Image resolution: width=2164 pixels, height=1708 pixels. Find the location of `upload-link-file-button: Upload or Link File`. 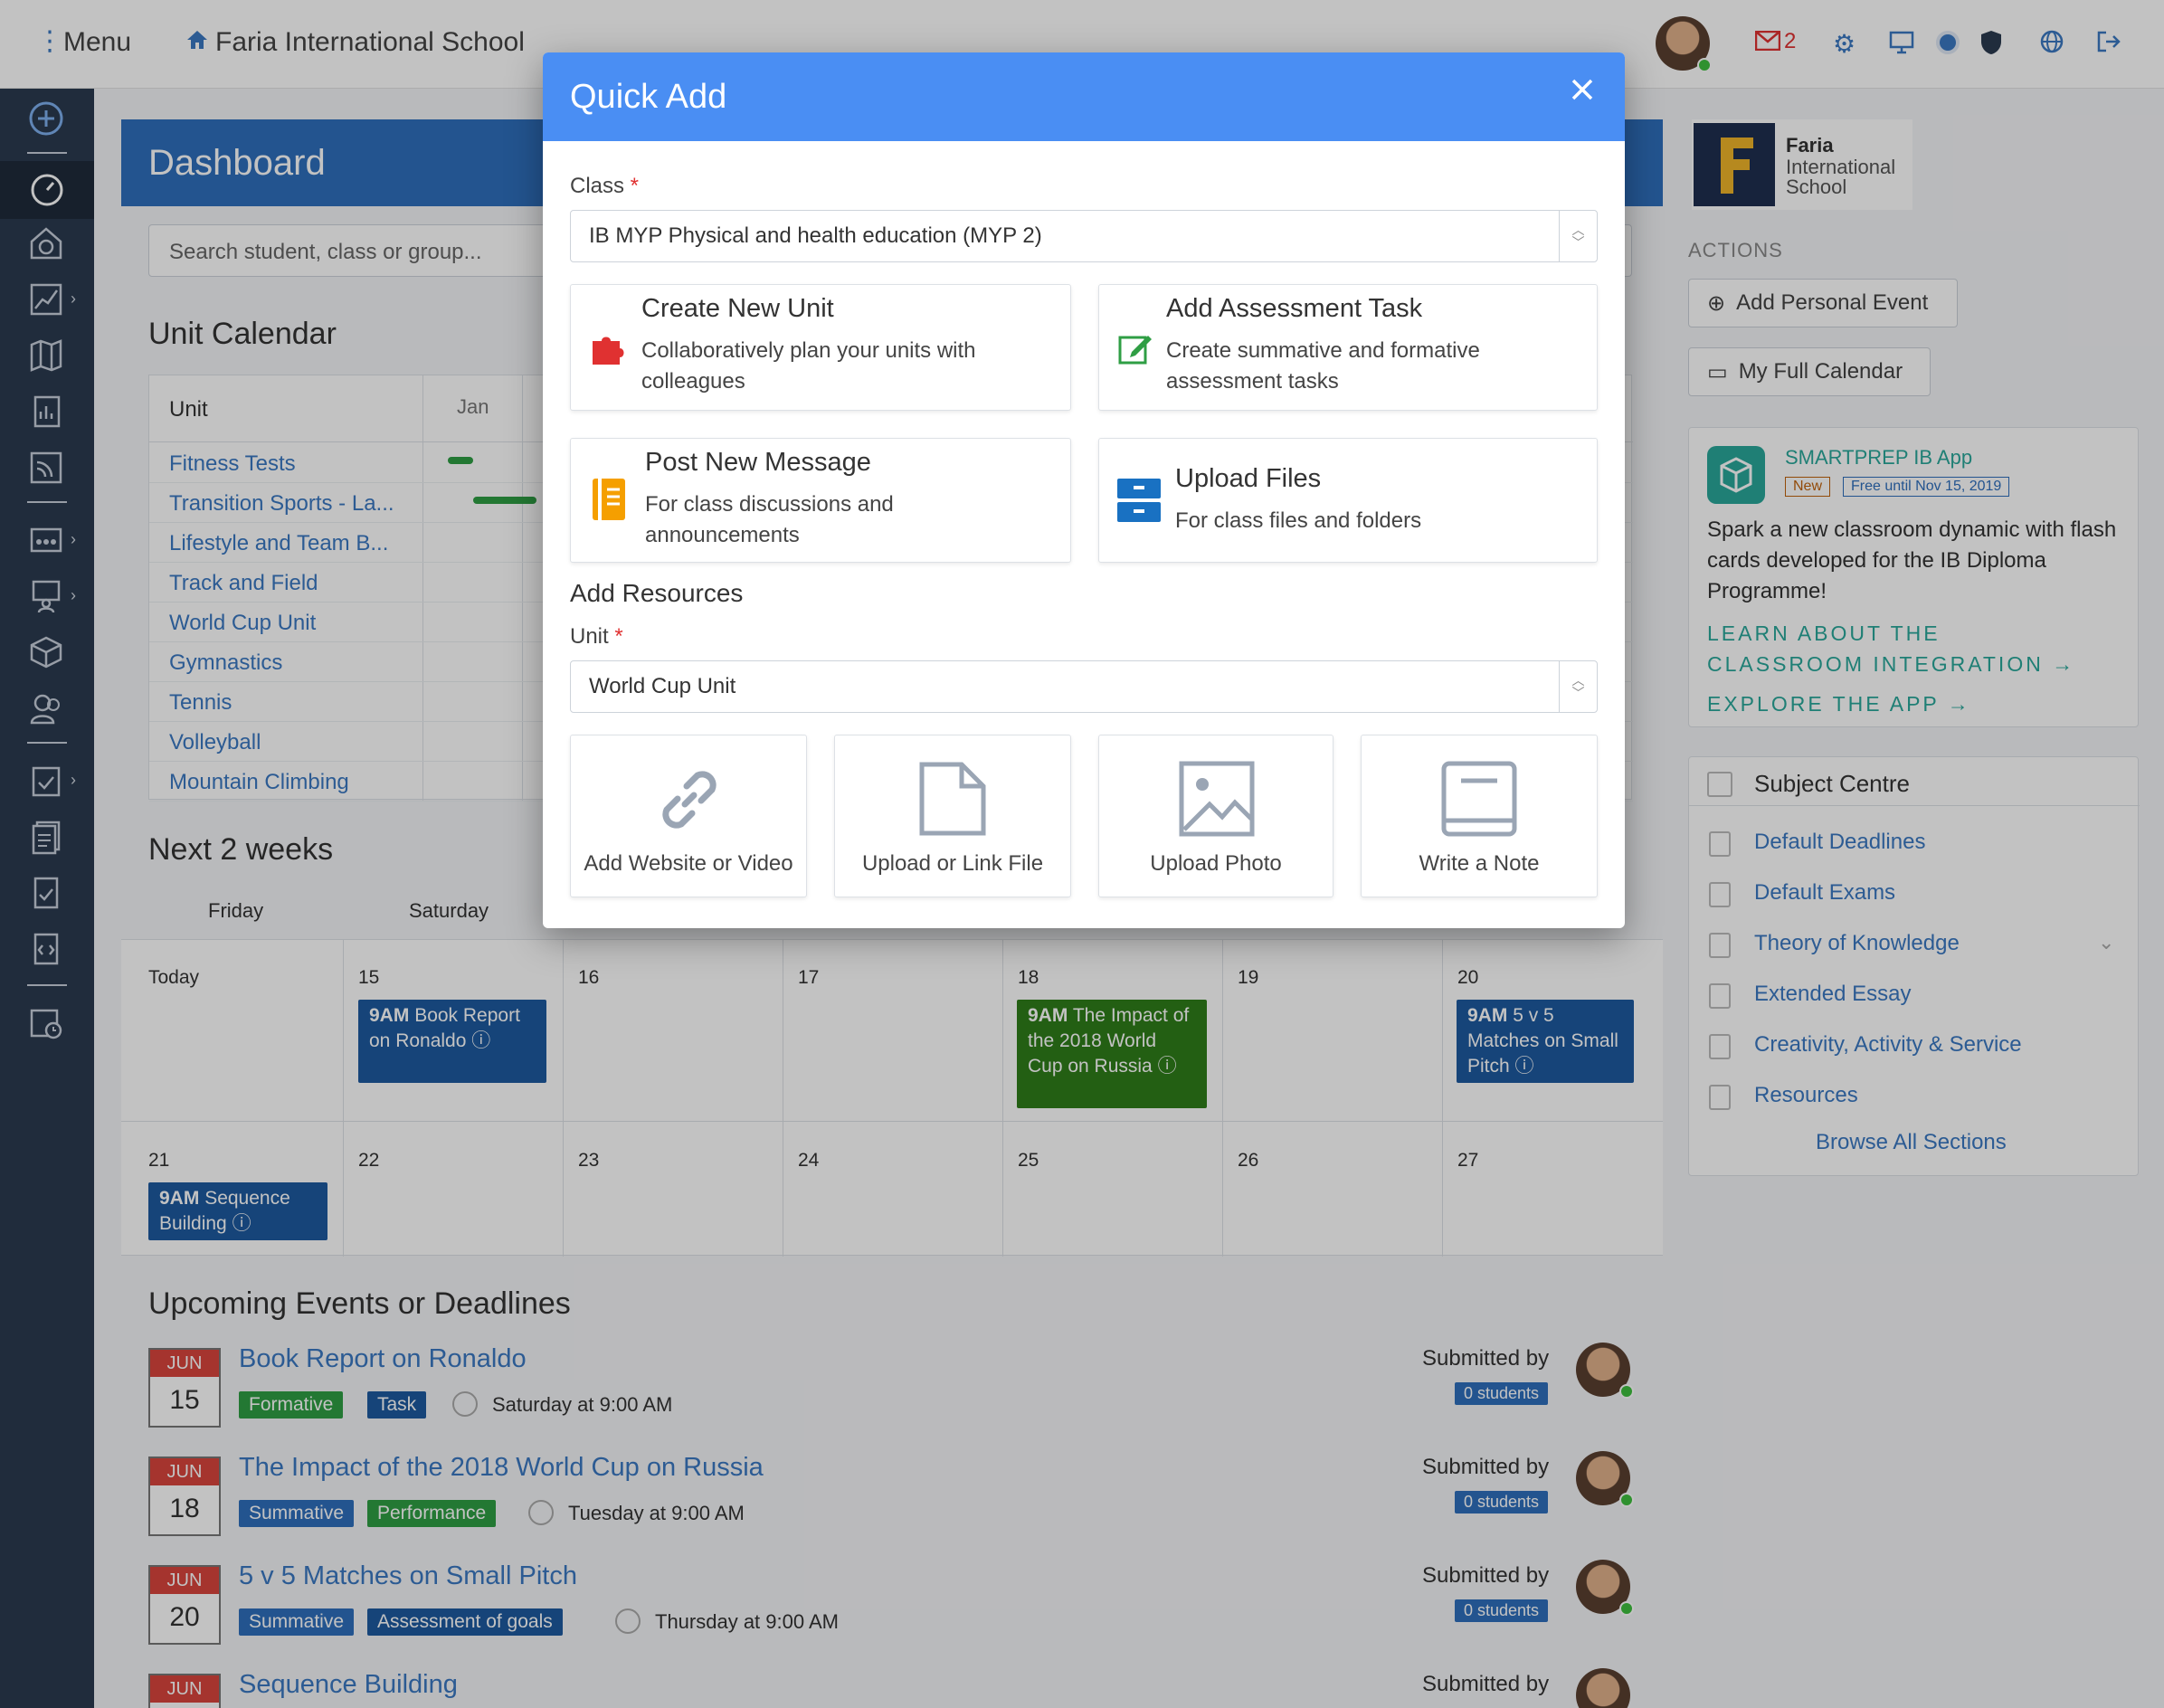

upload-link-file-button: Upload or Link File is located at coordinates (952, 816).